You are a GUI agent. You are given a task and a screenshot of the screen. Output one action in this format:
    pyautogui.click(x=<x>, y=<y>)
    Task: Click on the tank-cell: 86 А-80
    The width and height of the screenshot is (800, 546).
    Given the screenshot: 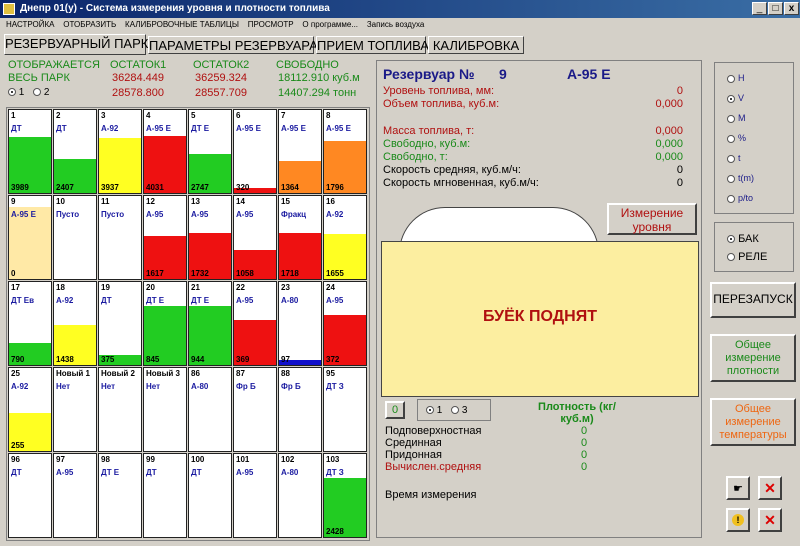 What is the action you would take?
    pyautogui.click(x=210, y=409)
    